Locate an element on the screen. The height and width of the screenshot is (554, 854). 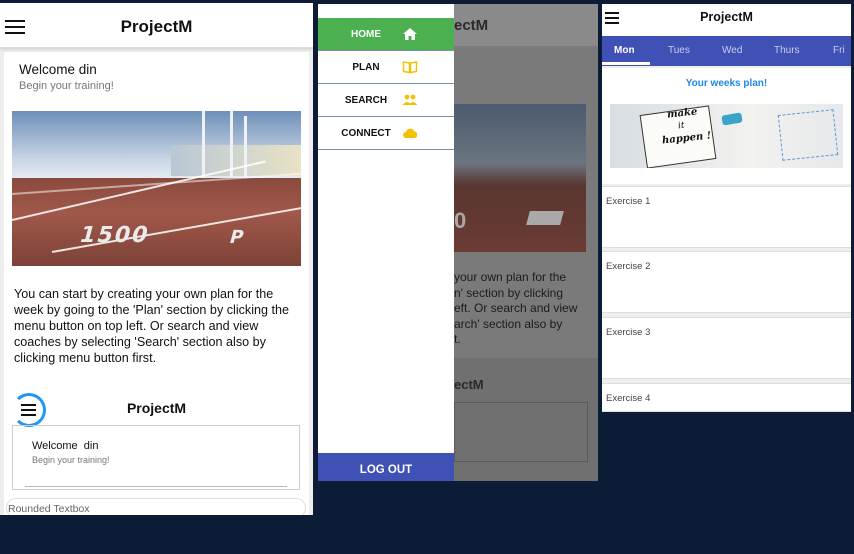
exercise-item: Exercise 4 is located at coordinates (726, 397).